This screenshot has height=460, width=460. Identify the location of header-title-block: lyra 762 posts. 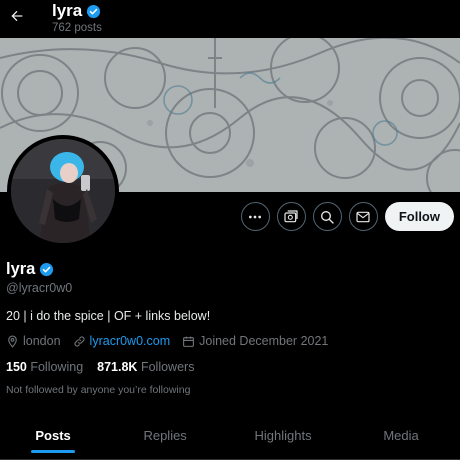
(77, 18).